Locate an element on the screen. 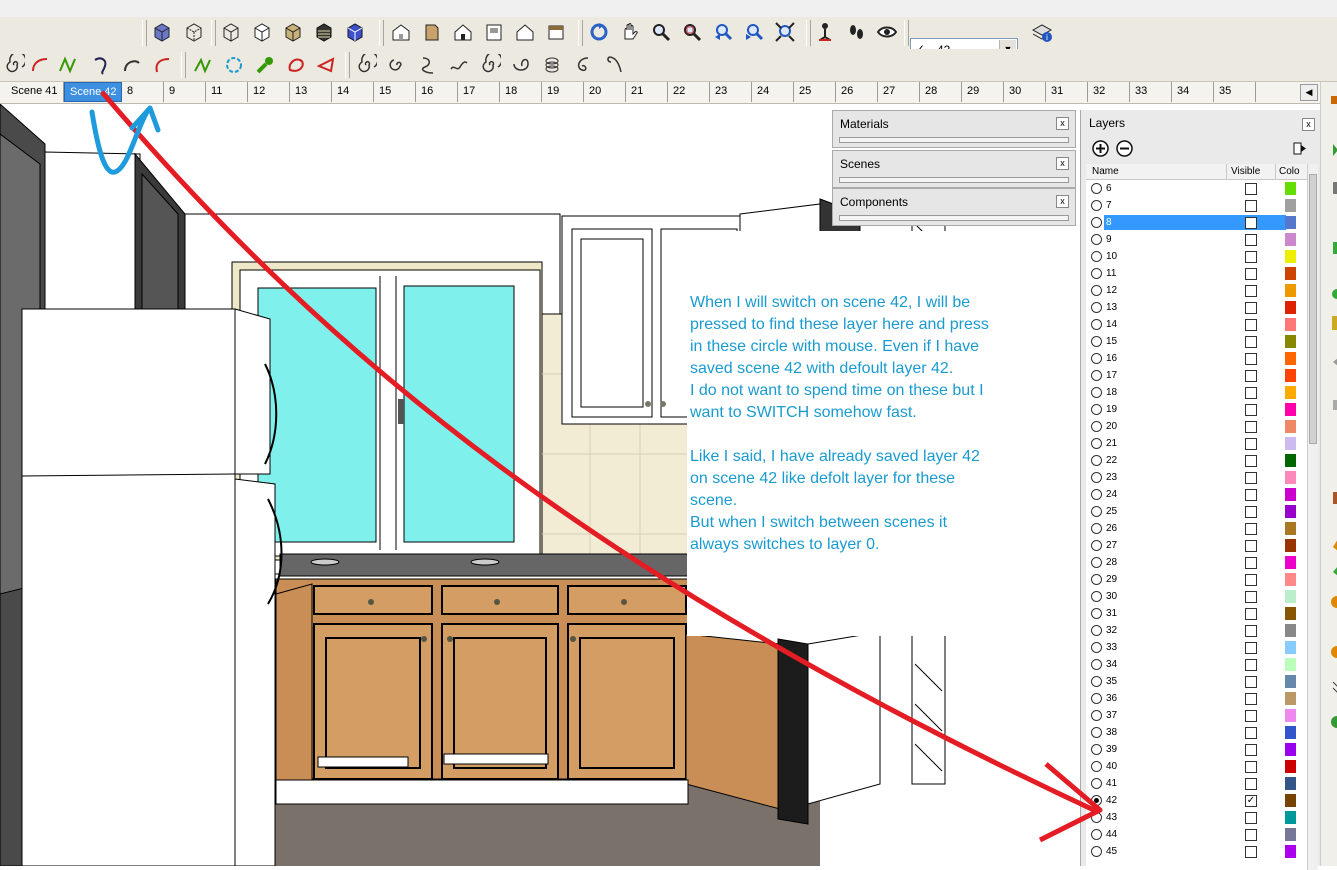 The height and width of the screenshot is (870, 1337). scene-tab: 29 is located at coordinates (983, 92).